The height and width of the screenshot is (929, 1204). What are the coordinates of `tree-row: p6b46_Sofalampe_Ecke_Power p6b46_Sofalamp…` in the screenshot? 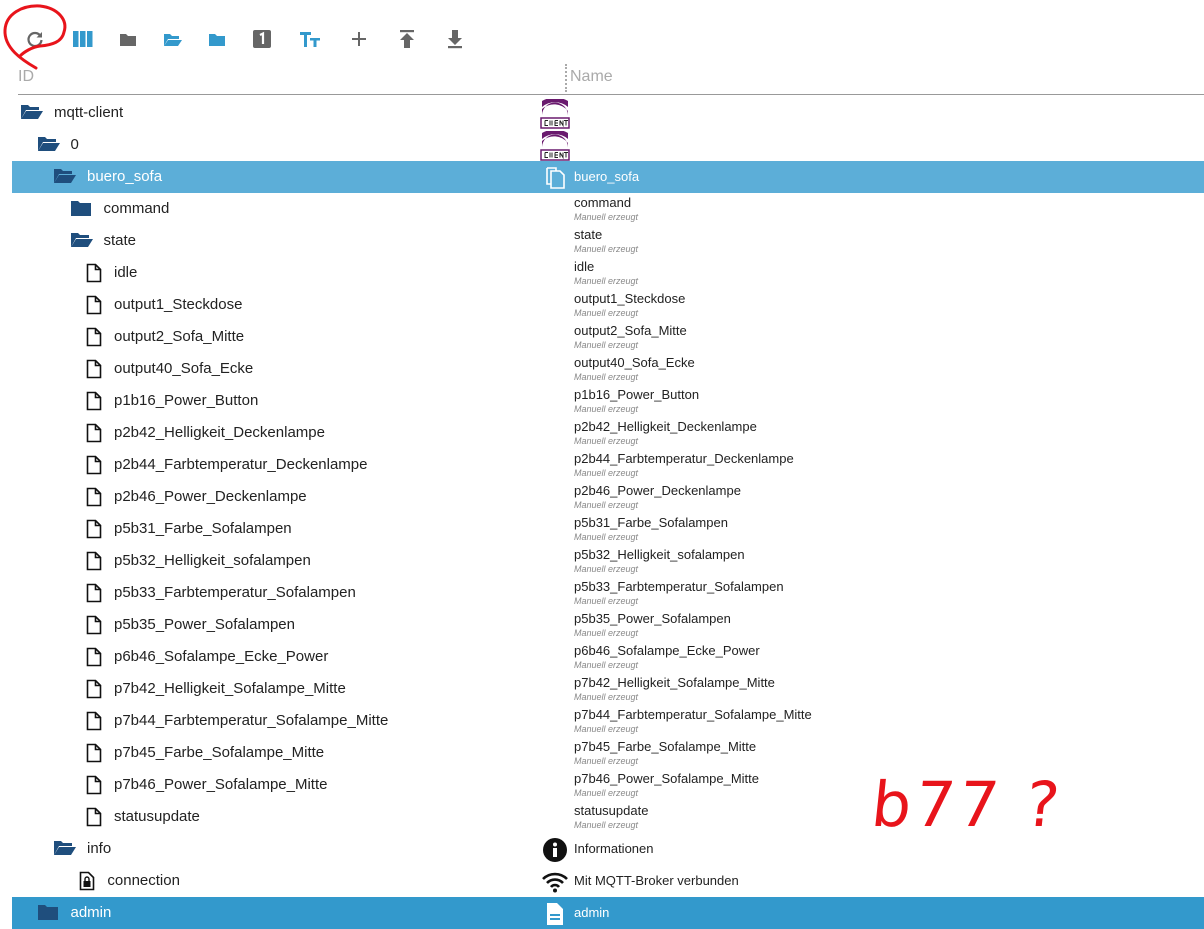 It's located at (608, 657).